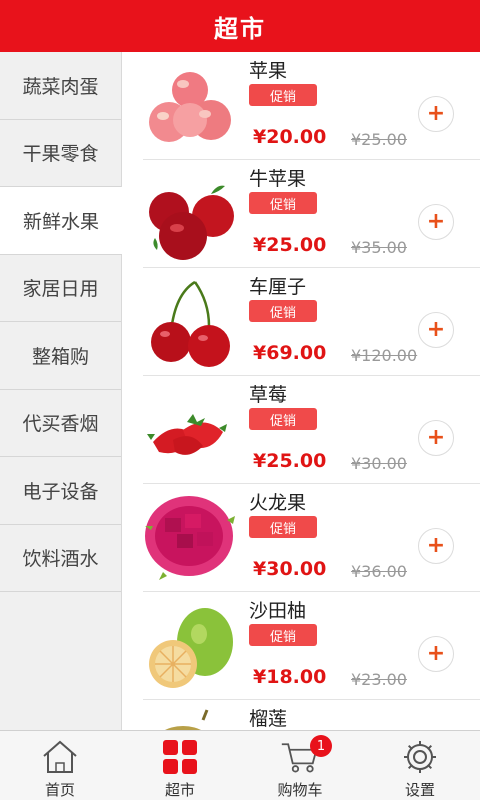  I want to click on product-name: 车厘子, so click(278, 287).